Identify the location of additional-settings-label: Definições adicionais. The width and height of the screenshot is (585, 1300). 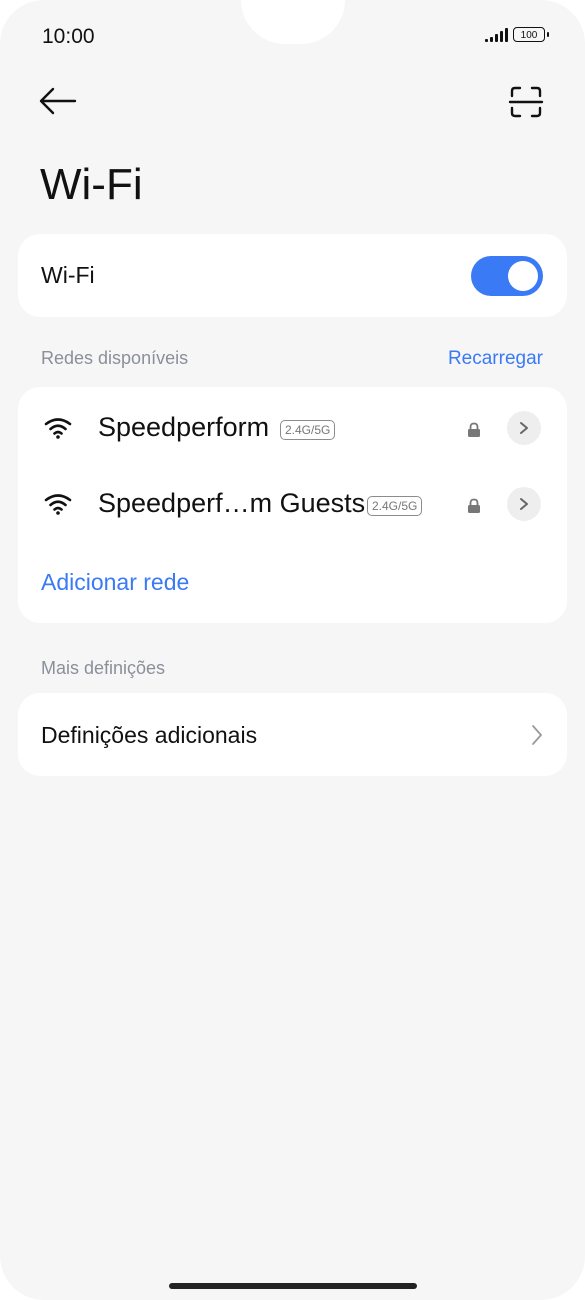
(149, 735).